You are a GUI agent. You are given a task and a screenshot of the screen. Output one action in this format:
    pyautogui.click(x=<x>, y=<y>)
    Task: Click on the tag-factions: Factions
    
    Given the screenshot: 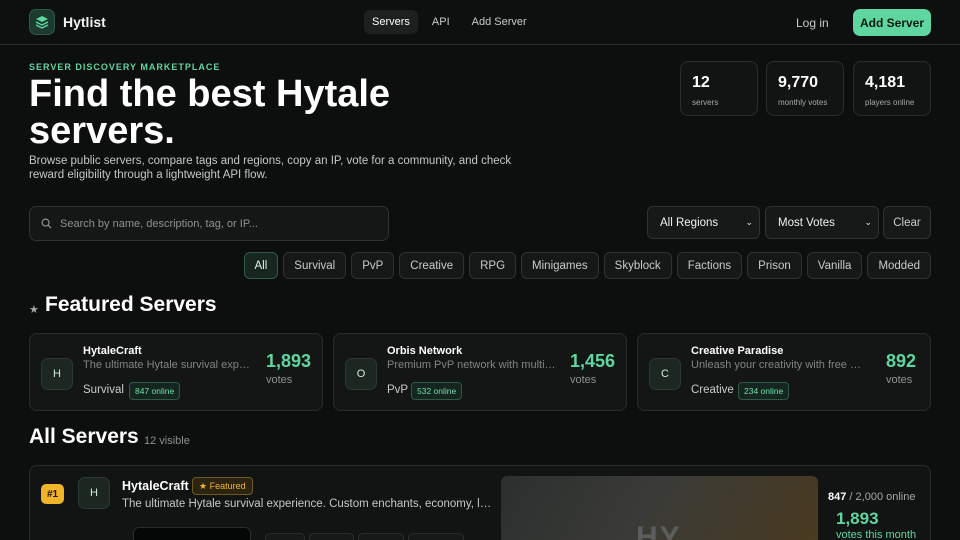 What is the action you would take?
    pyautogui.click(x=709, y=265)
    